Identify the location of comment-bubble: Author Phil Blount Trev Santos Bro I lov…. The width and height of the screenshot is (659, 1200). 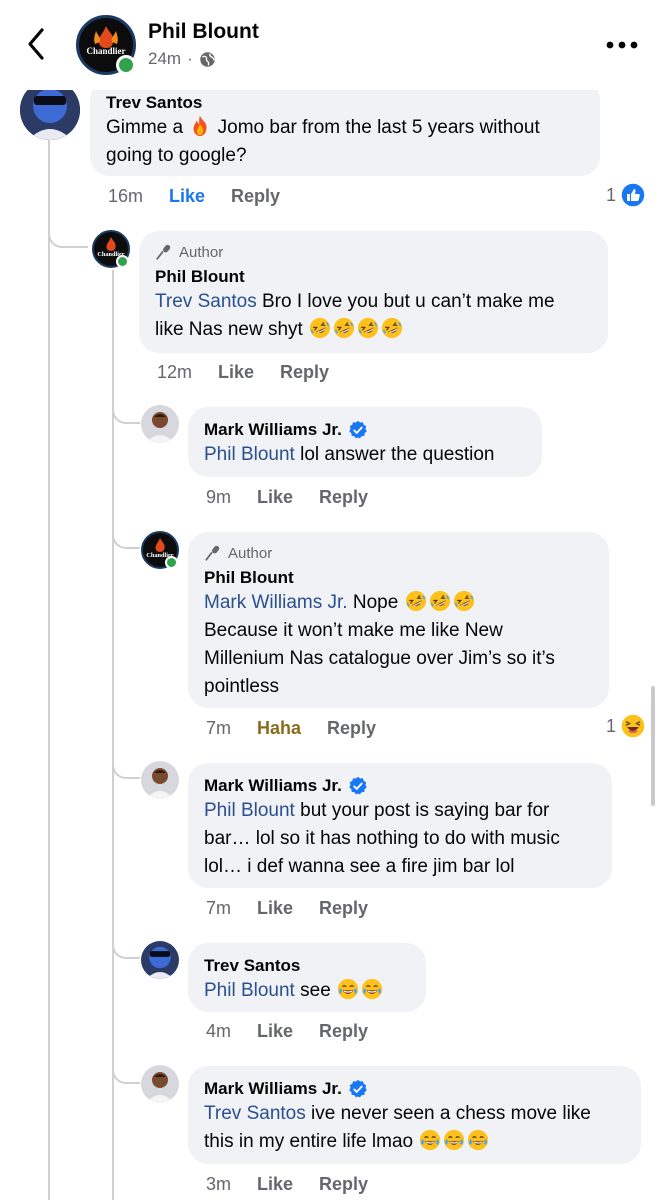
(373, 292).